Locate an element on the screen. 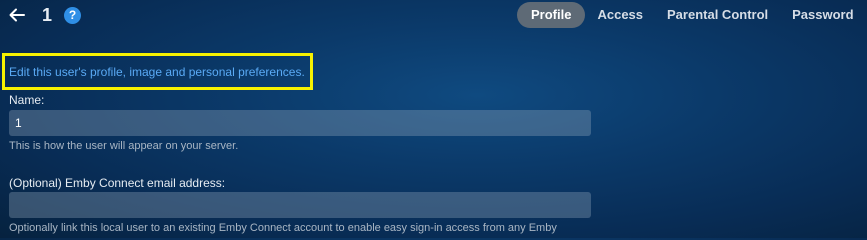  name-label: Name: is located at coordinates (27, 100).